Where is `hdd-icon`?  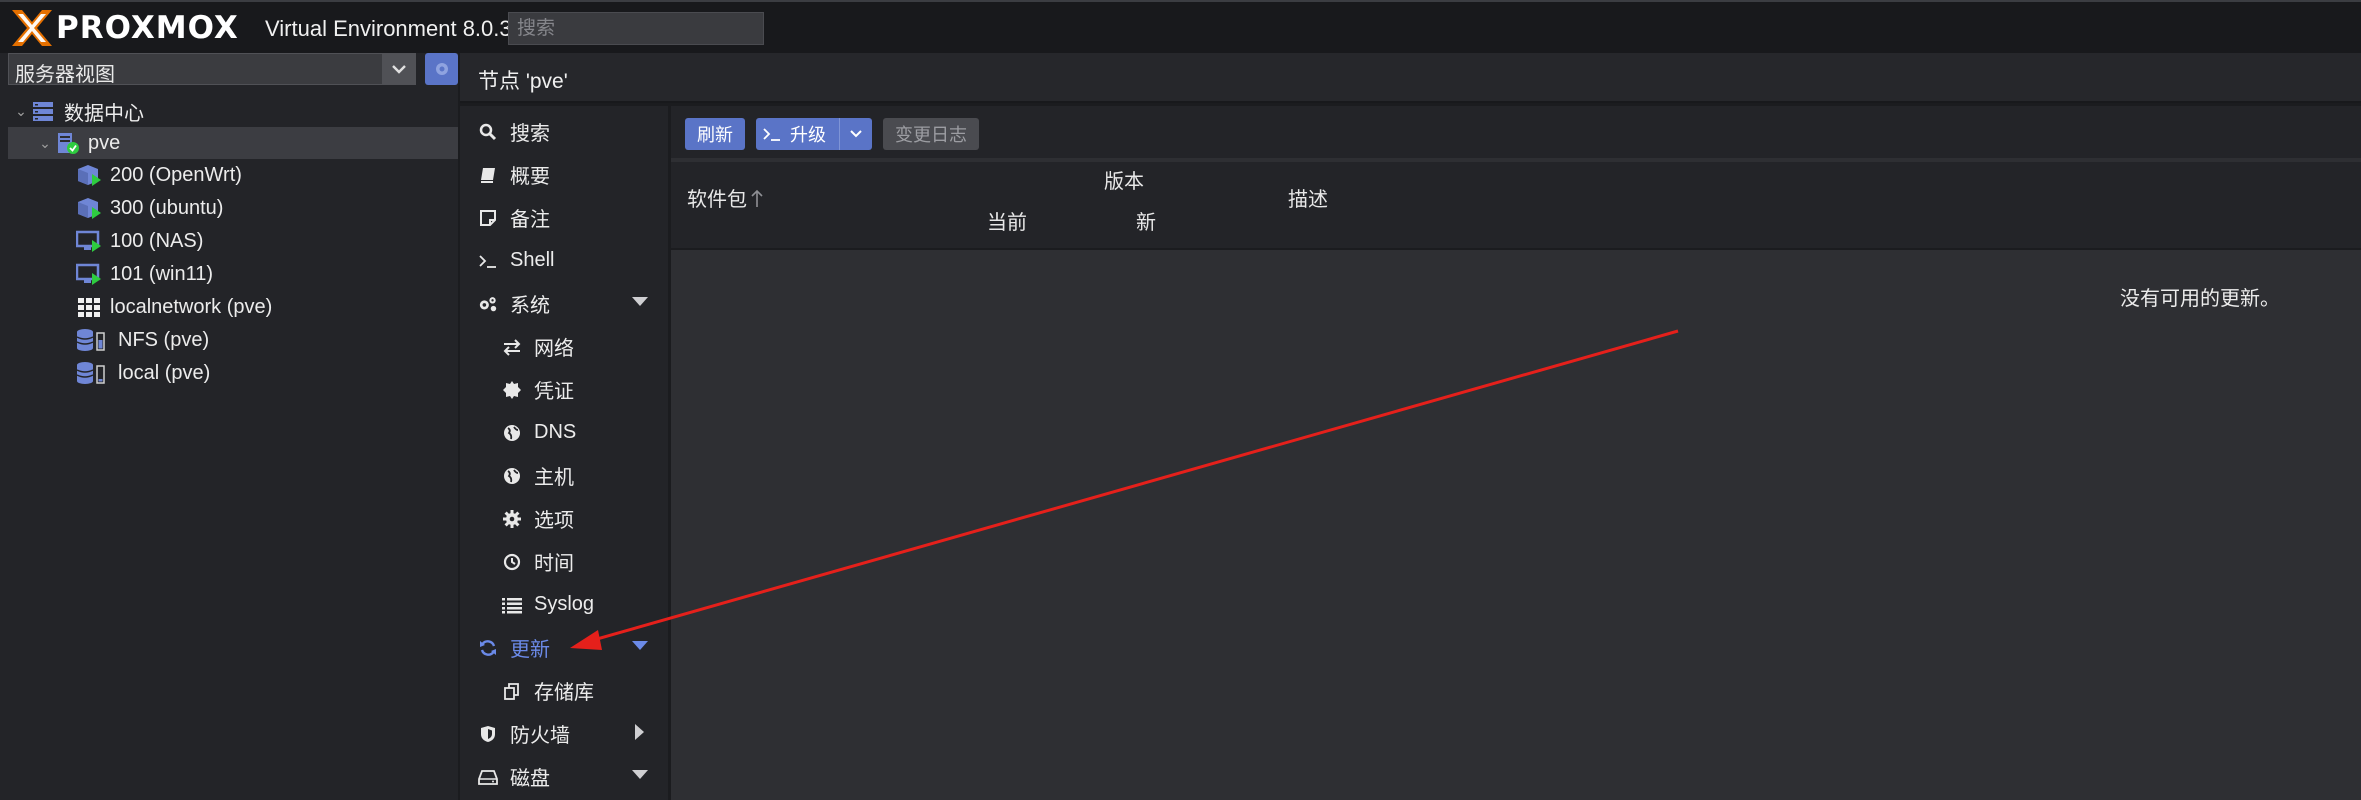
hdd-icon is located at coordinates (488, 777).